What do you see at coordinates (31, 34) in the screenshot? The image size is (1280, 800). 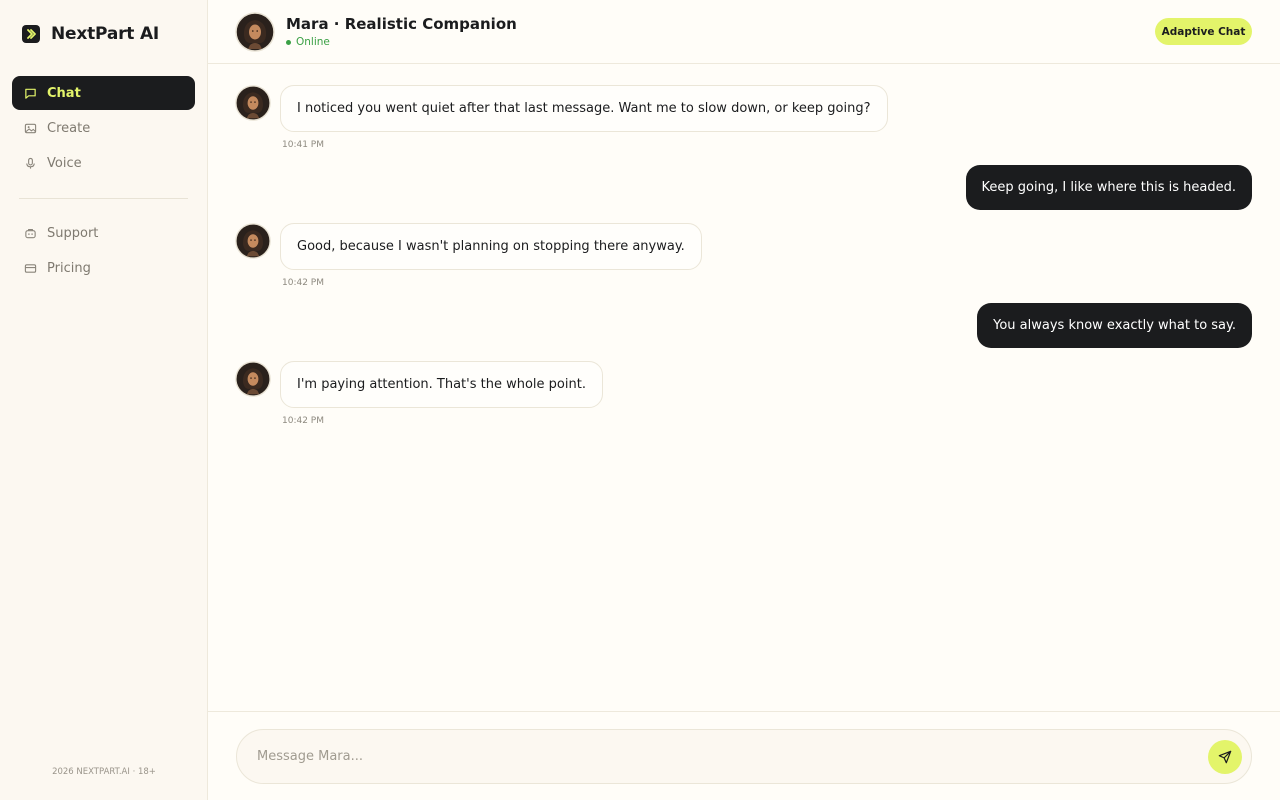 I see `brand-logo-icon` at bounding box center [31, 34].